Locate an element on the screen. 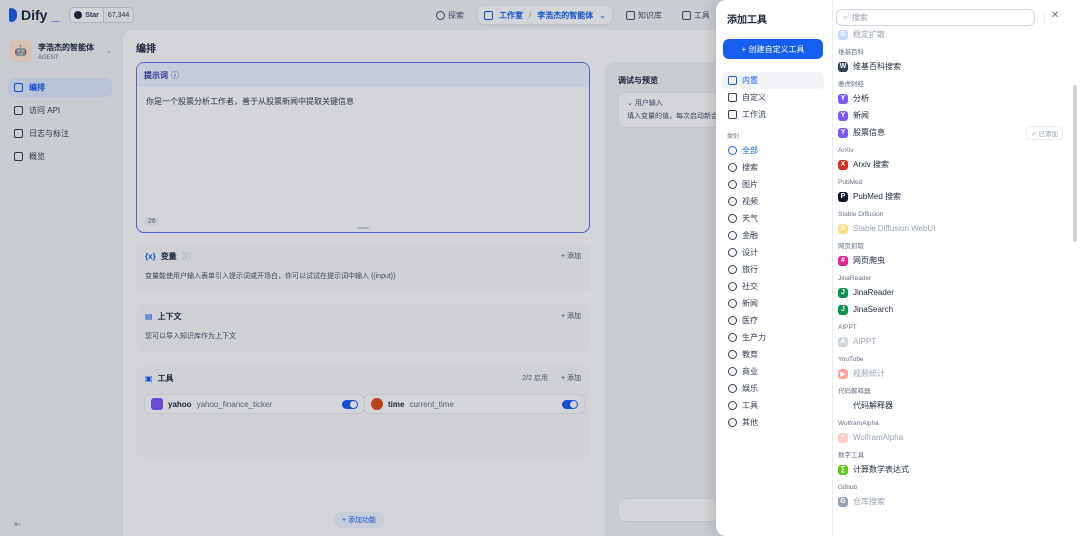 This screenshot has height=536, width=1080. tool-provider-icon: W is located at coordinates (843, 66).